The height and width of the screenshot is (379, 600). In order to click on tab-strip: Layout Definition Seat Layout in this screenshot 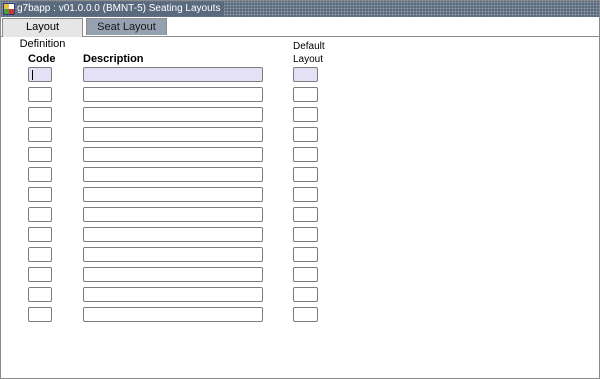, I will do `click(300, 33)`.